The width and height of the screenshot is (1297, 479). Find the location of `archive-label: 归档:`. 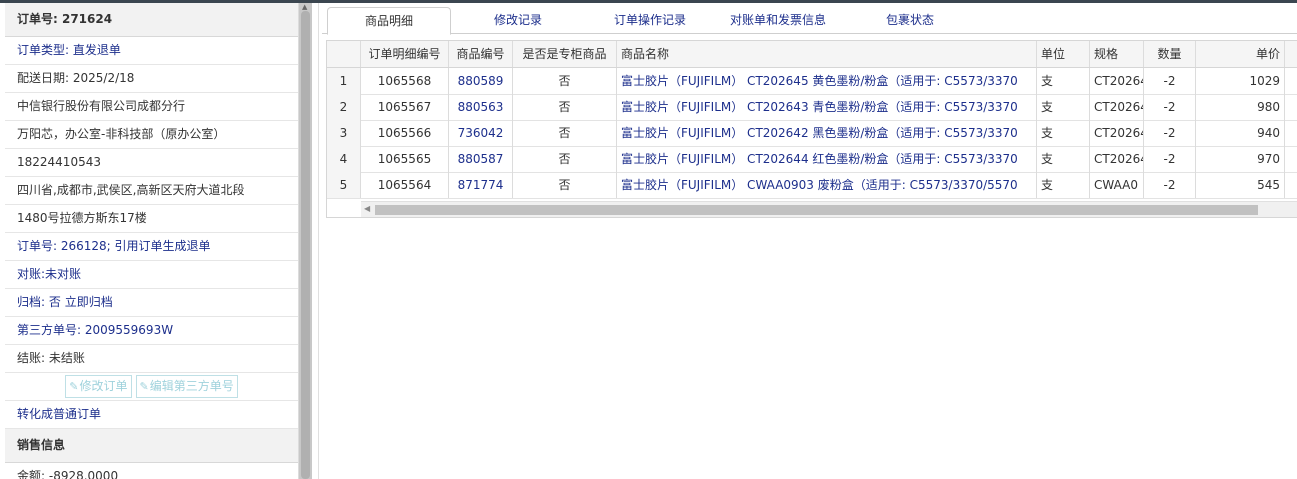

archive-label: 归档: is located at coordinates (31, 302).